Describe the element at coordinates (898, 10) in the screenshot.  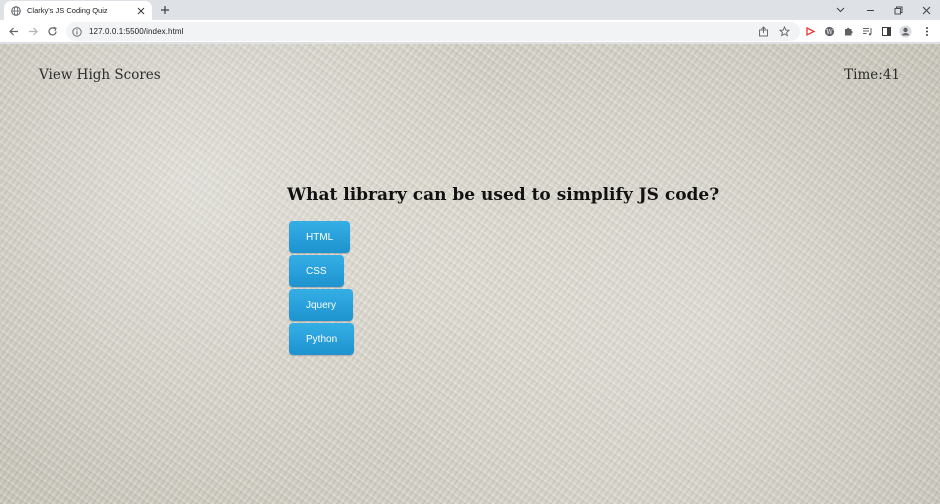
I see `restore-icon` at that location.